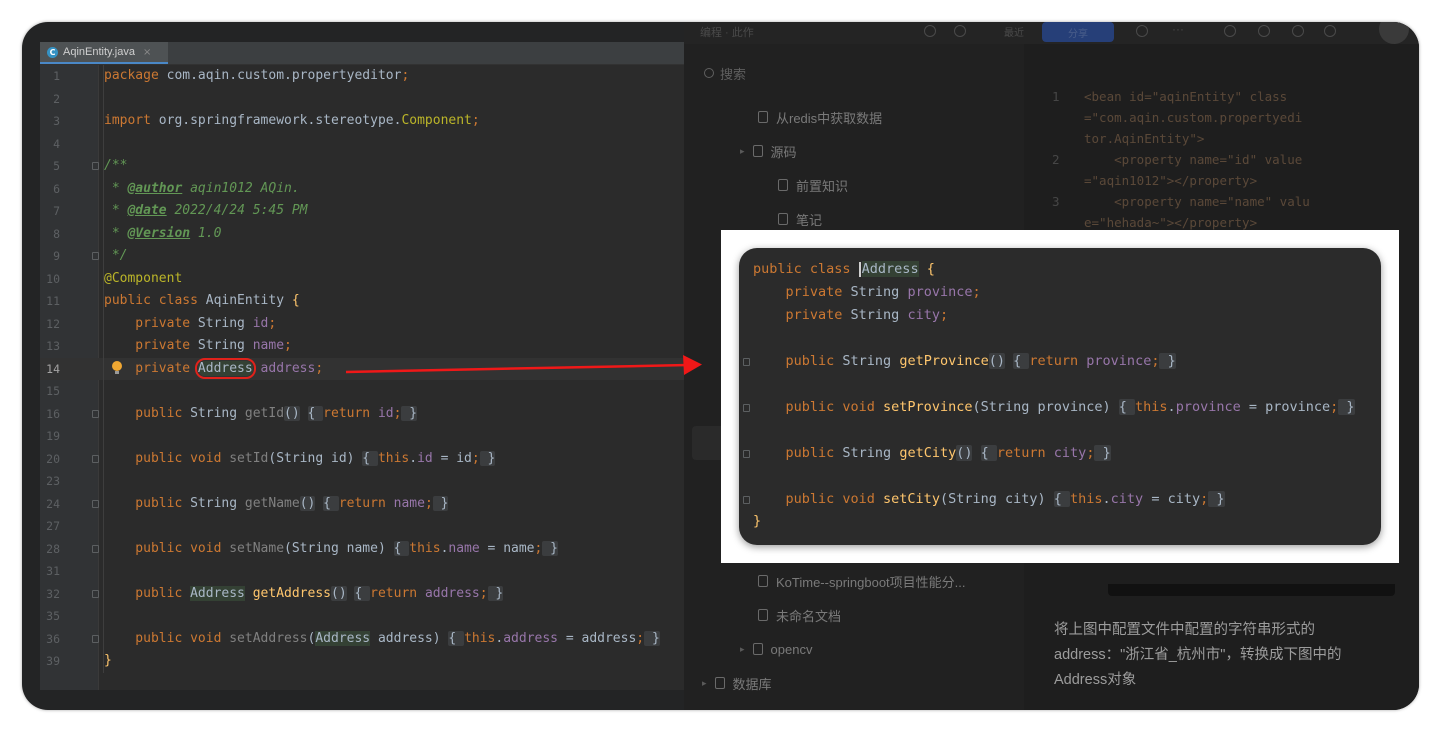  I want to click on arrow-head, so click(692, 365).